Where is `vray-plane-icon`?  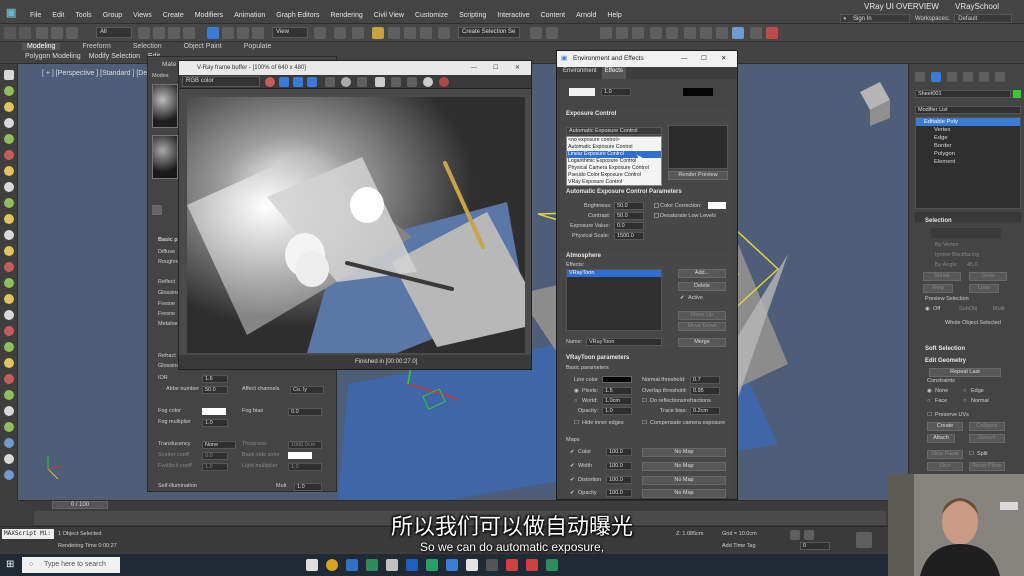
vray-plane-icon is located at coordinates (9, 331).